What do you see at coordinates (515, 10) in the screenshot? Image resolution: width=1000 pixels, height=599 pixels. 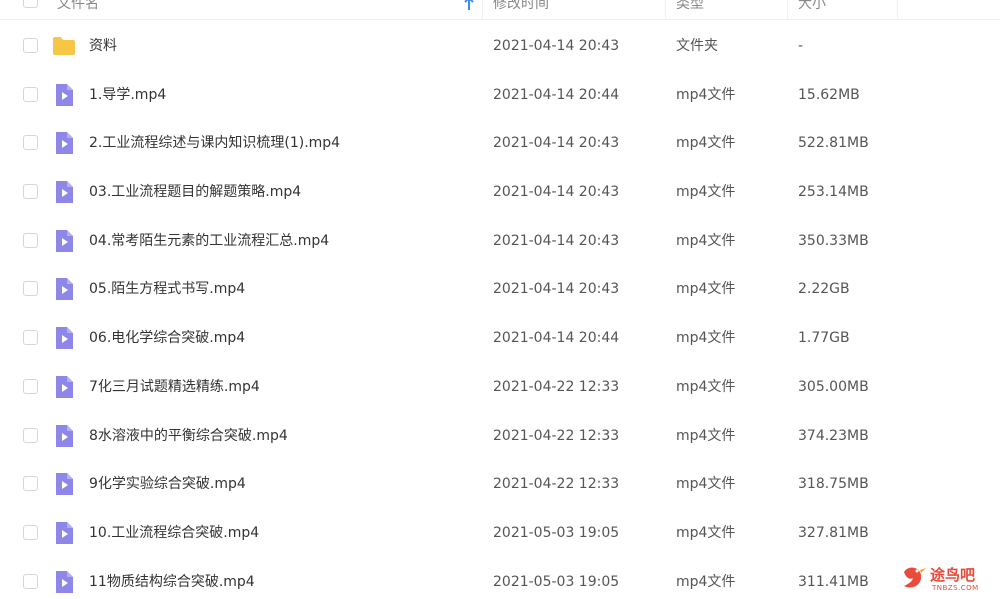 I see `column-header-modified: 修改时间` at bounding box center [515, 10].